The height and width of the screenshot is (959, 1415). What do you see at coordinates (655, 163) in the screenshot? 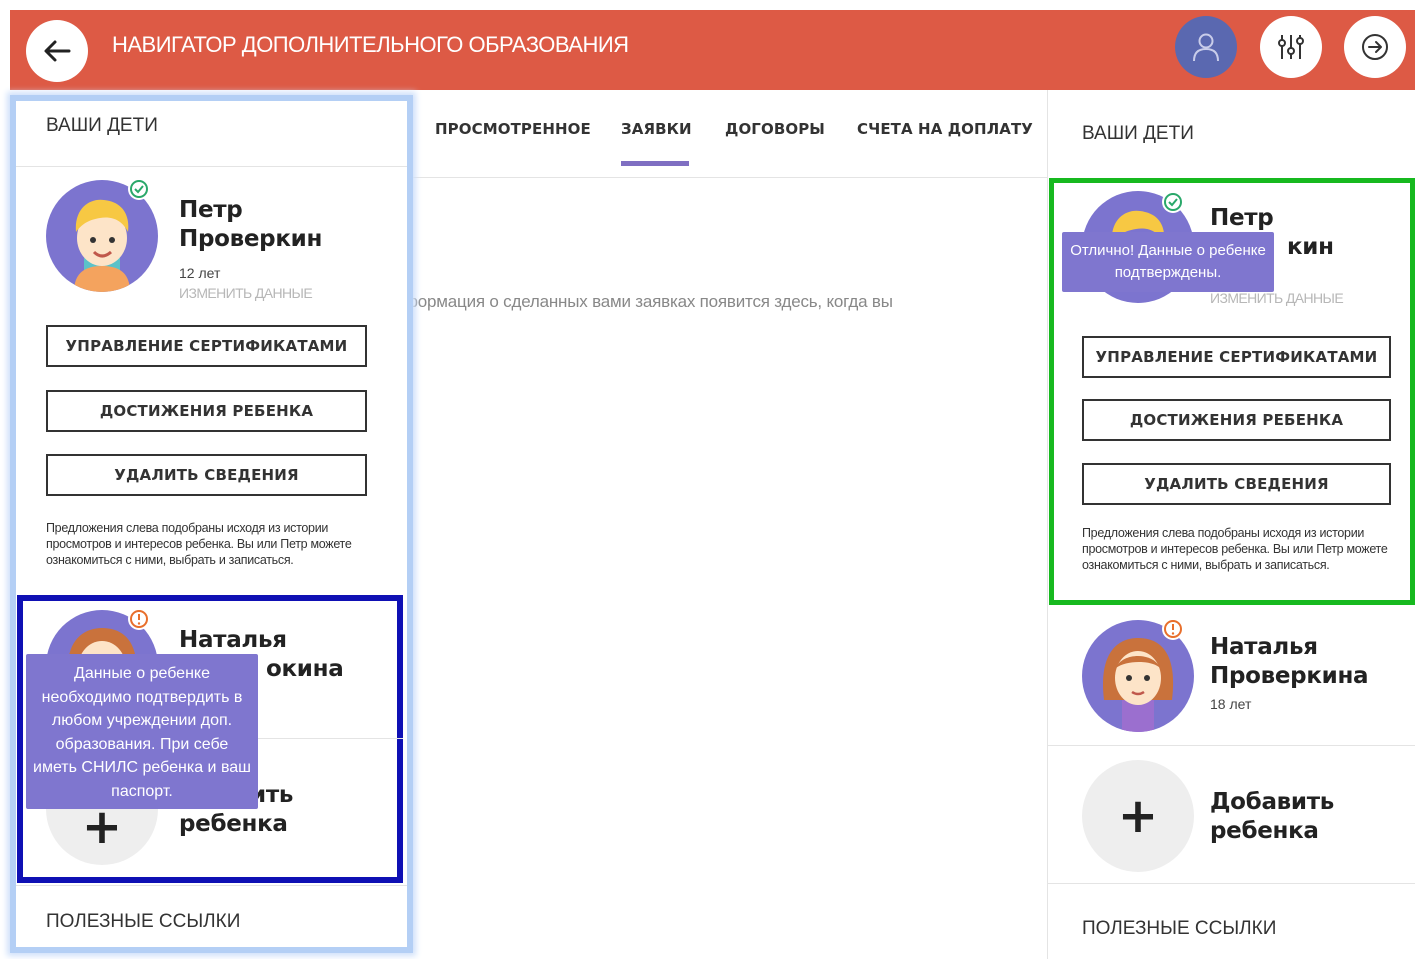
I see `active-tab-indicator` at bounding box center [655, 163].